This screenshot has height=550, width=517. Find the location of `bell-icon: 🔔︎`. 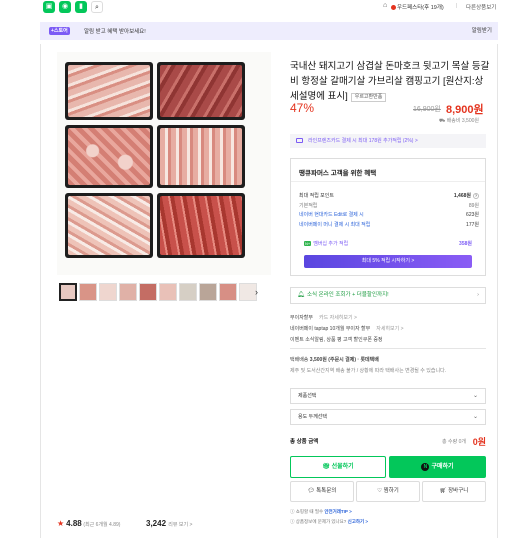

bell-icon: 🔔︎ is located at coordinates (301, 295).